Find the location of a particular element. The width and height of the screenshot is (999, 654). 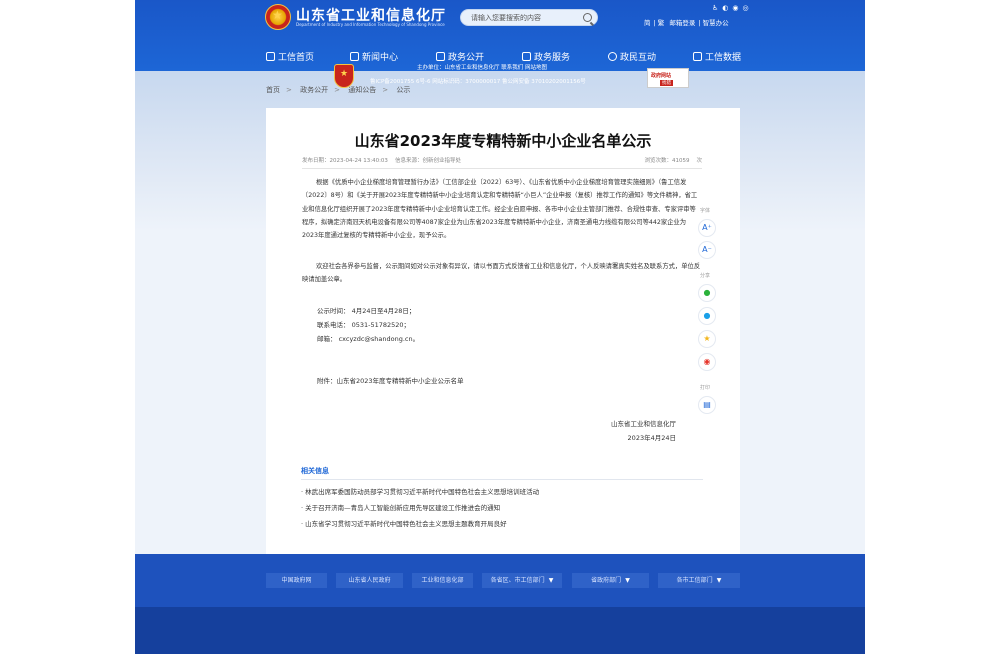

footer-link-china-gov: 中国政府网 is located at coordinates (296, 580).